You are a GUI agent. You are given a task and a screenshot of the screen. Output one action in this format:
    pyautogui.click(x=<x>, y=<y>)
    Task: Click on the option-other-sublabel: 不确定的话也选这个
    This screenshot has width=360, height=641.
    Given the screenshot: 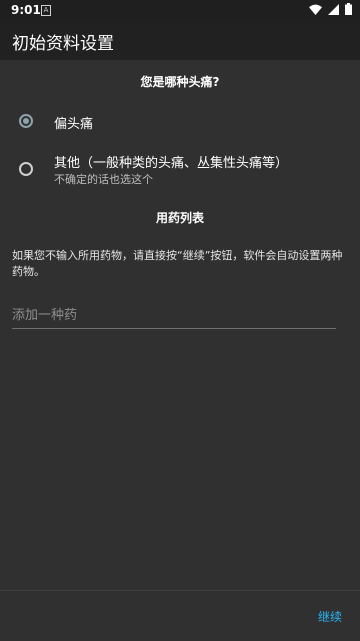 What is the action you would take?
    pyautogui.click(x=103, y=179)
    